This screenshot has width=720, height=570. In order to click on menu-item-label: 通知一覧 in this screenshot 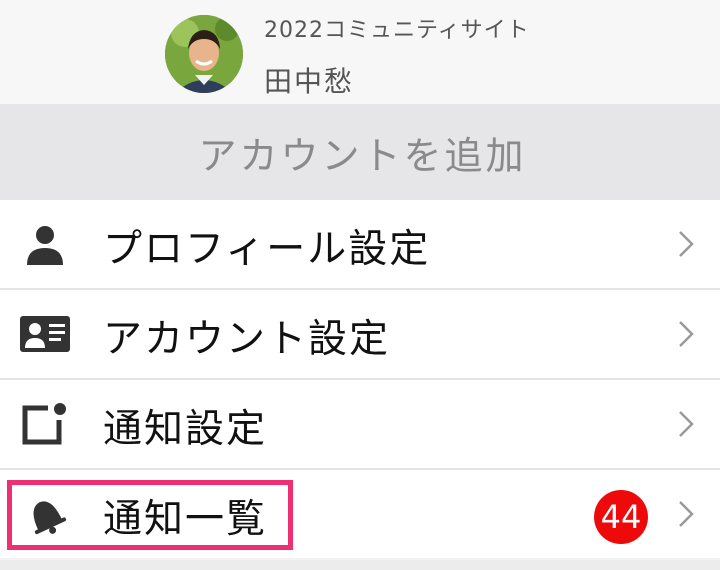, I will do `click(185, 519)`.